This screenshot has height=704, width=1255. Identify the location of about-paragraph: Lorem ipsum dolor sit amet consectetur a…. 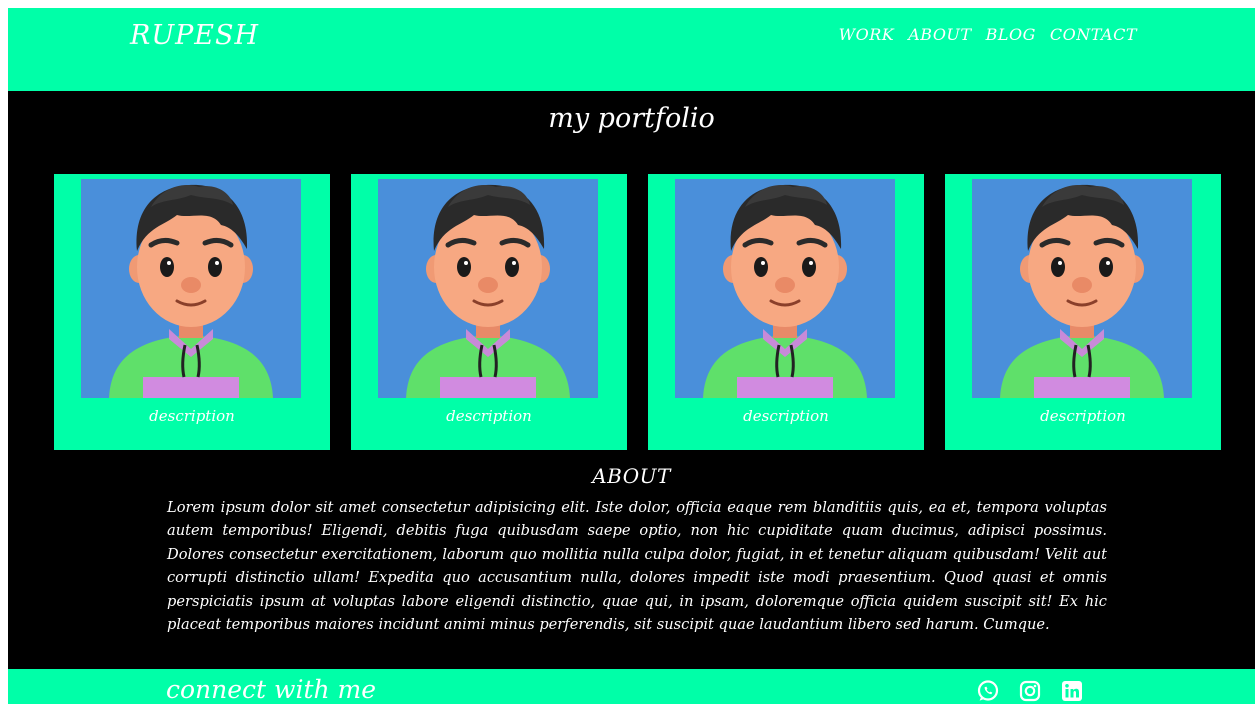
(637, 566).